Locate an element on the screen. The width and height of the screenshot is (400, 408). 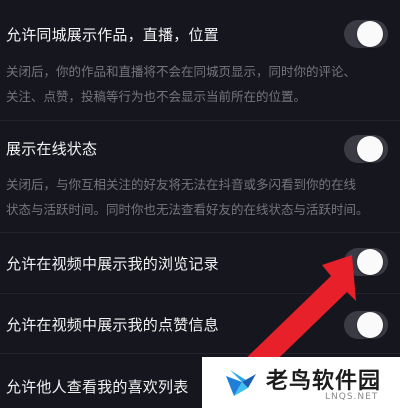
browse-history-toggle is located at coordinates (366, 262).